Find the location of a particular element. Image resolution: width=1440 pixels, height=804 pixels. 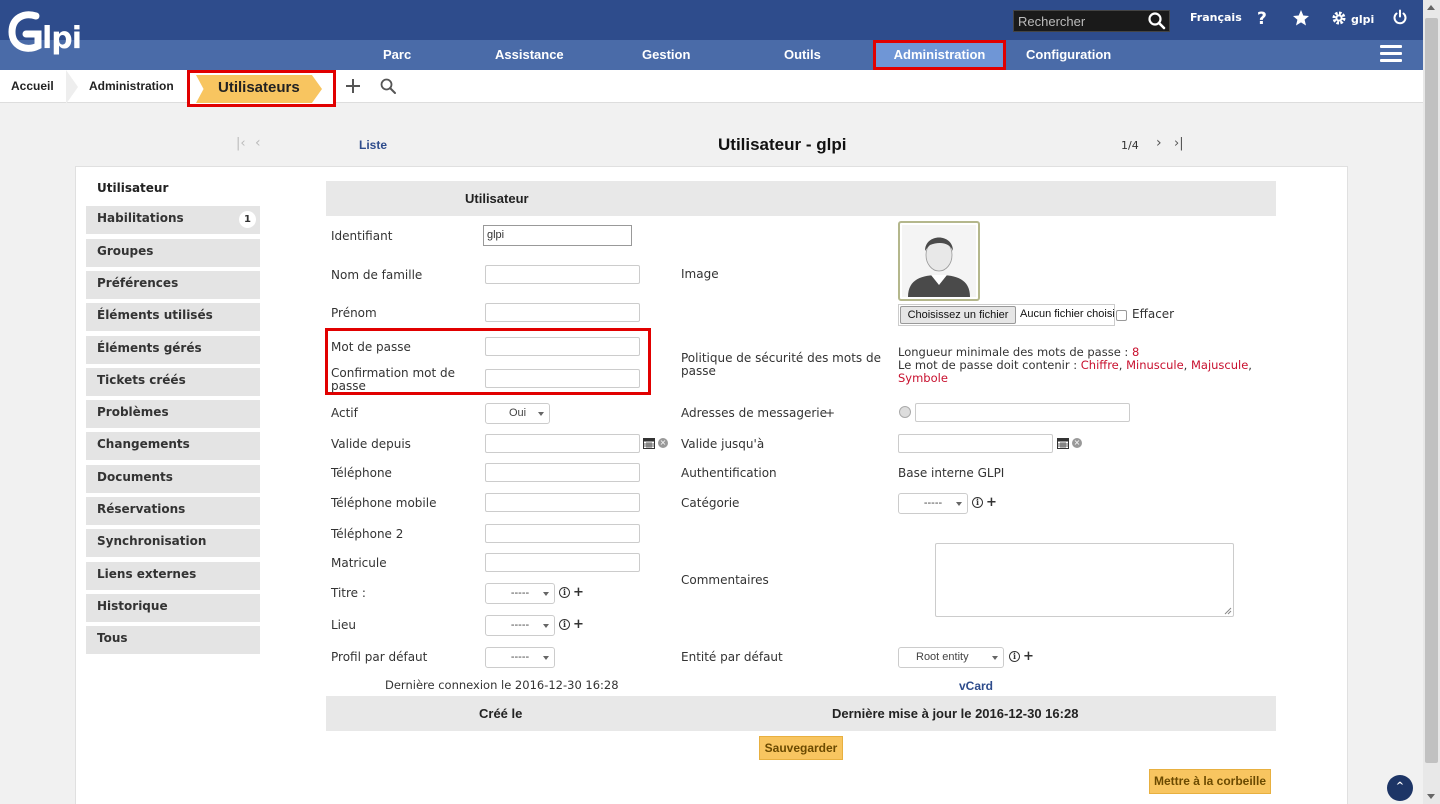

page-scrollbar is located at coordinates (1431, 402).